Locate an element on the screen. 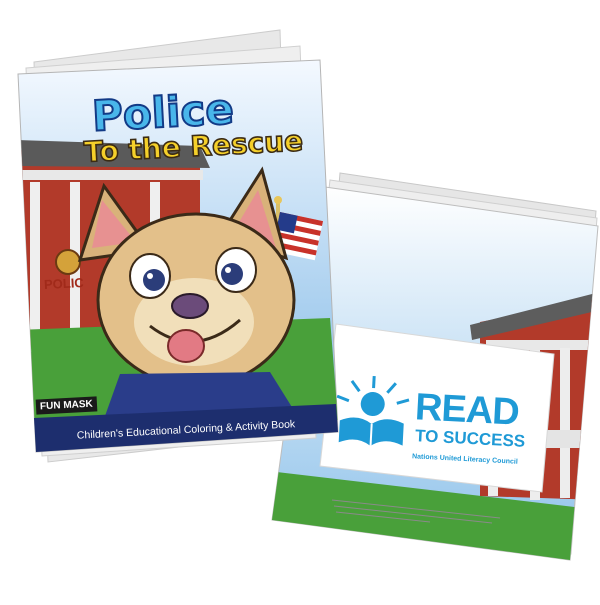 The image size is (600, 605). fun-mask-logo: FUN MASK is located at coordinates (66, 405).